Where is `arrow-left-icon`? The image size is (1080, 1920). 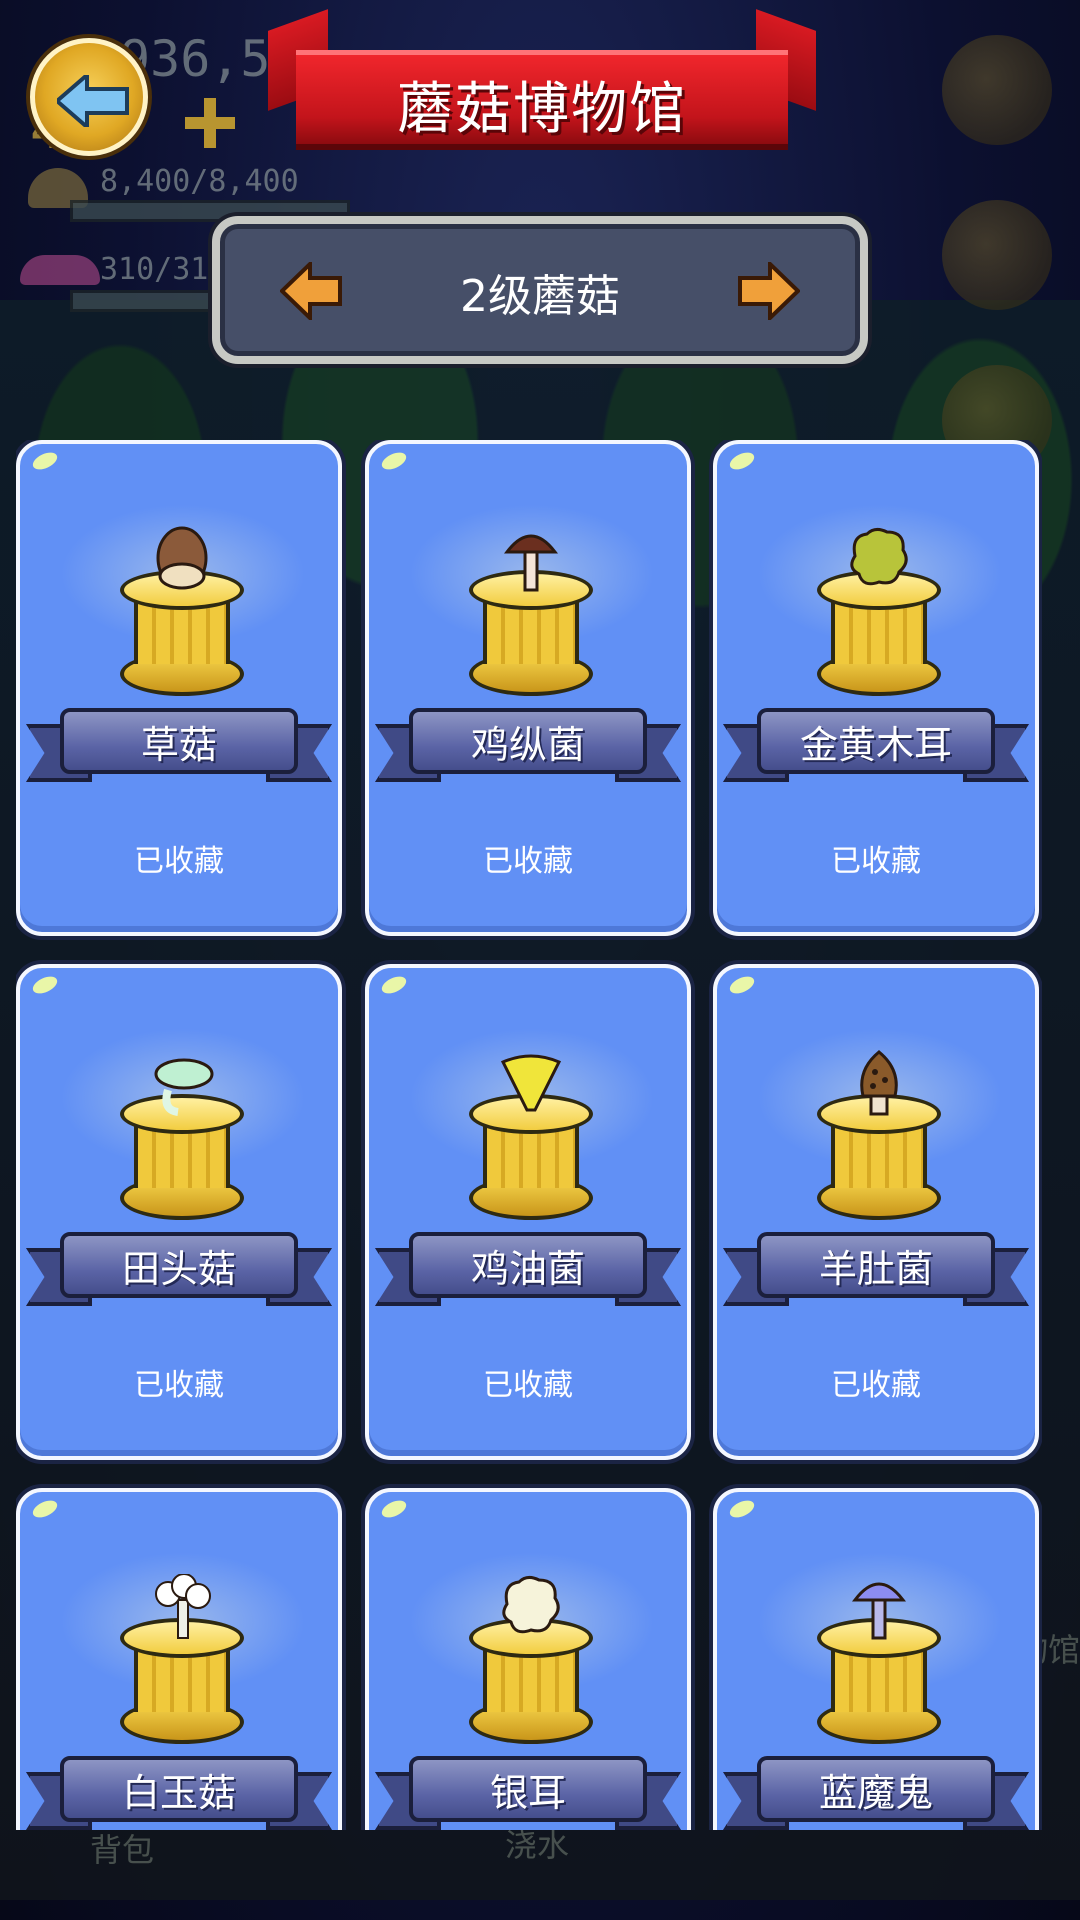 arrow-left-icon is located at coordinates (93, 101).